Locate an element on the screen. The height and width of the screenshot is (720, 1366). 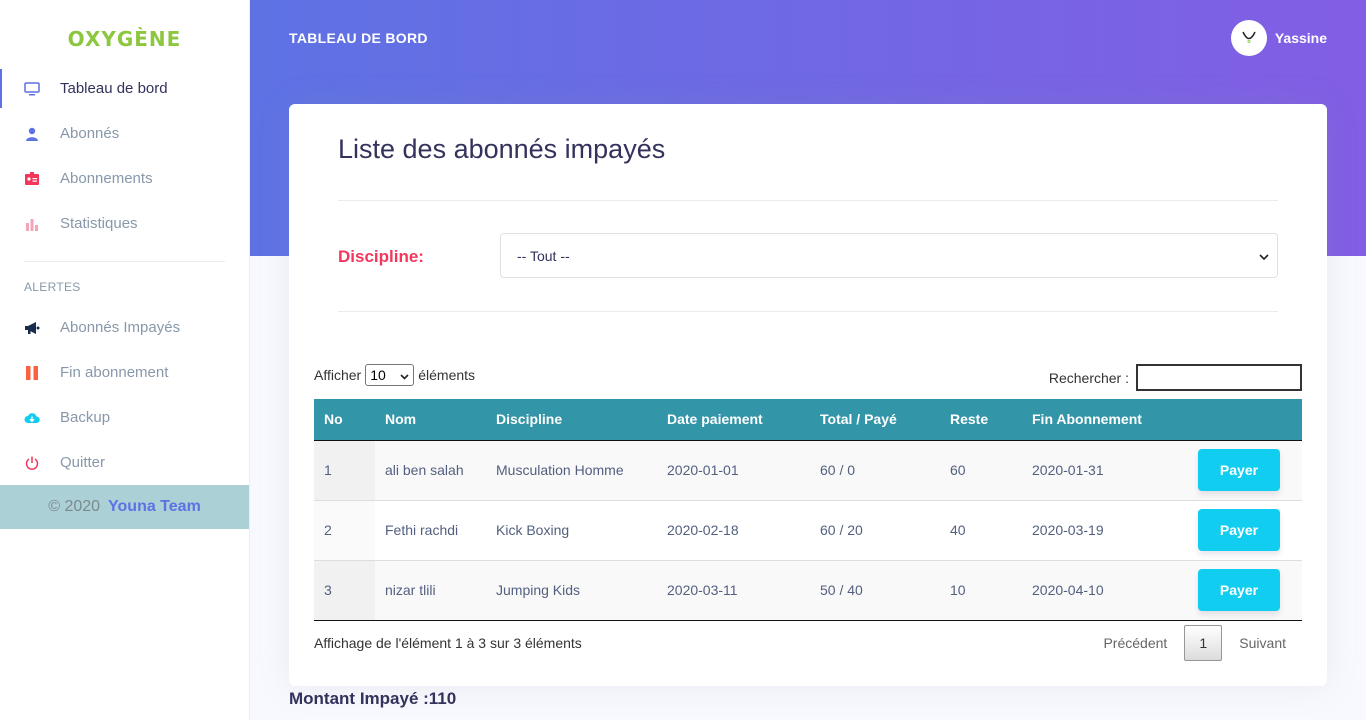
cell-total-paye: 60 / 0 is located at coordinates (838, 470).